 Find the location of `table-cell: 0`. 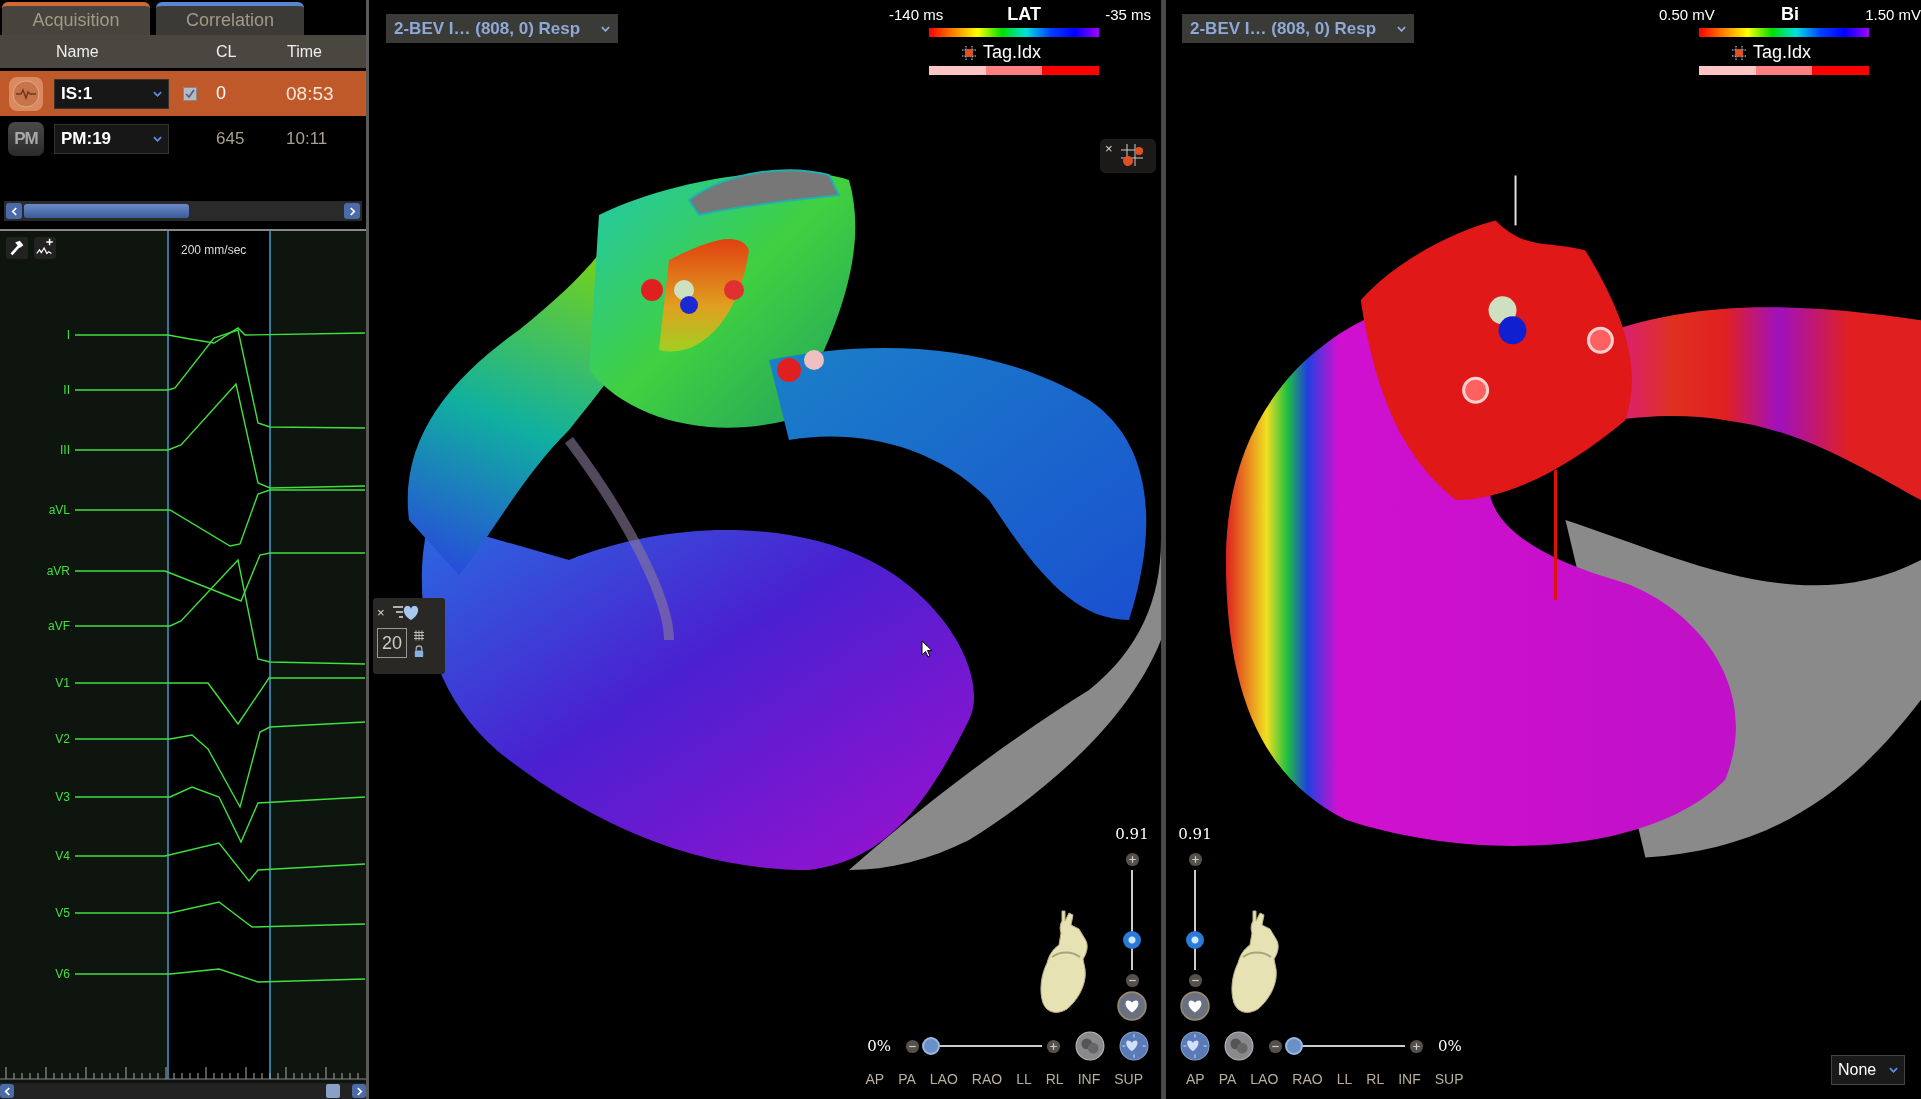

table-cell: 0 is located at coordinates (221, 93).